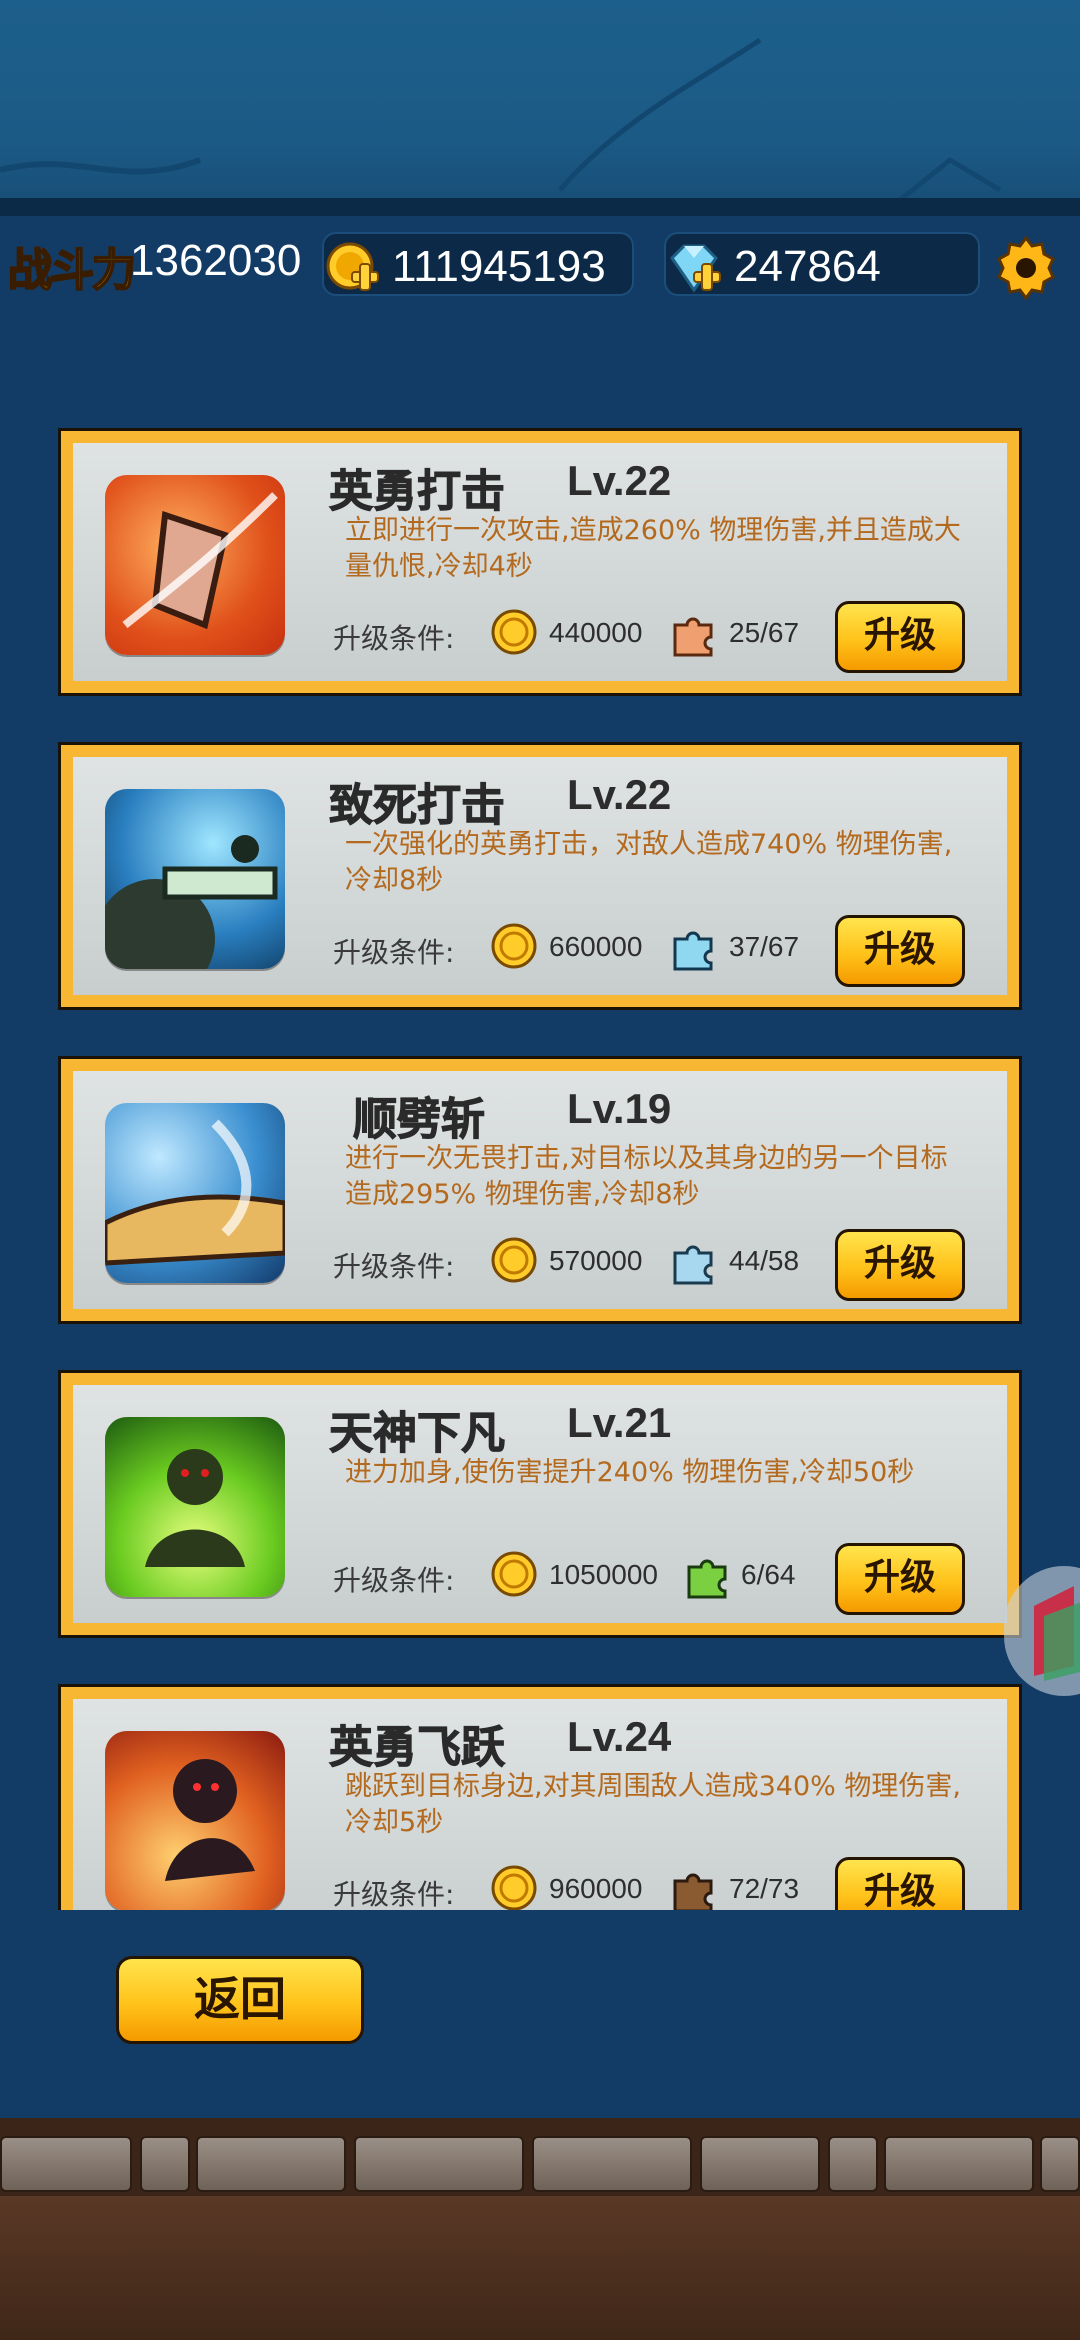 This screenshot has width=1080, height=2340. I want to click on cleave-art, so click(195, 1192).